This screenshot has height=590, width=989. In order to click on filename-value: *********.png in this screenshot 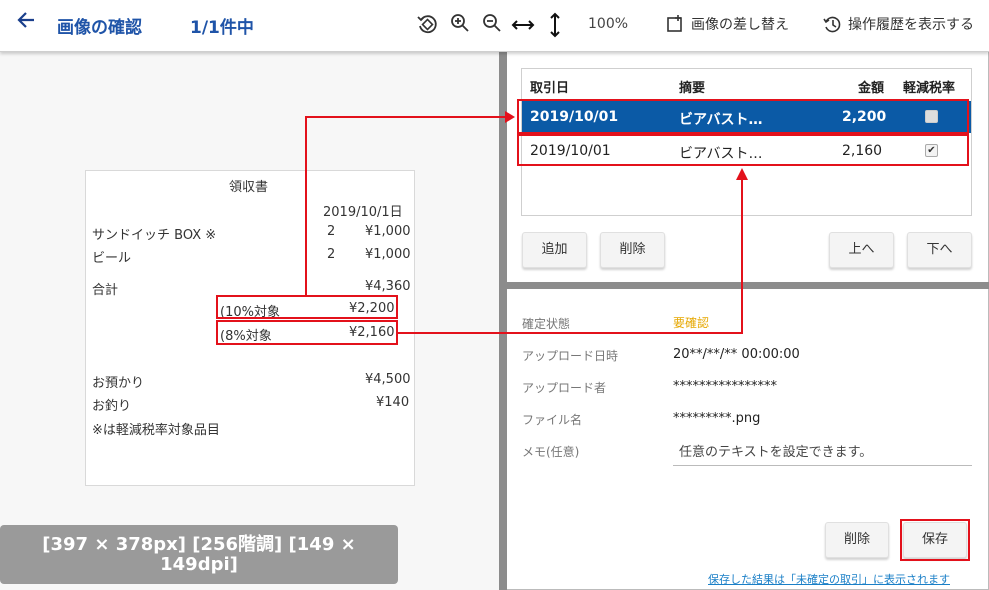, I will do `click(717, 418)`.